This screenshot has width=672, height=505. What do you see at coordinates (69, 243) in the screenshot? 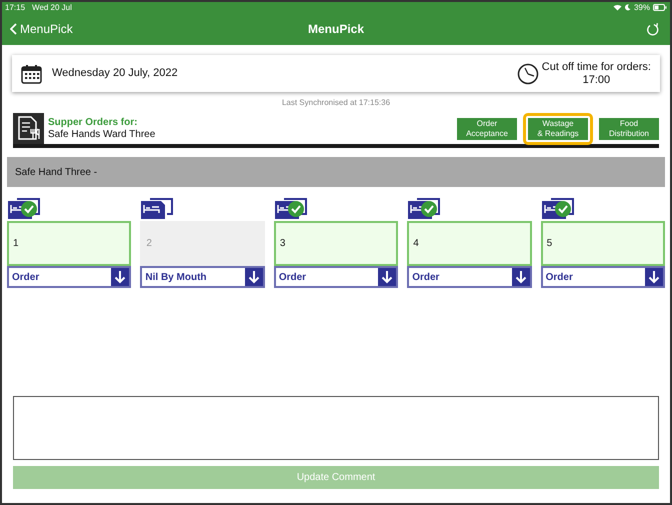
I see `bed-number-box: 1` at bounding box center [69, 243].